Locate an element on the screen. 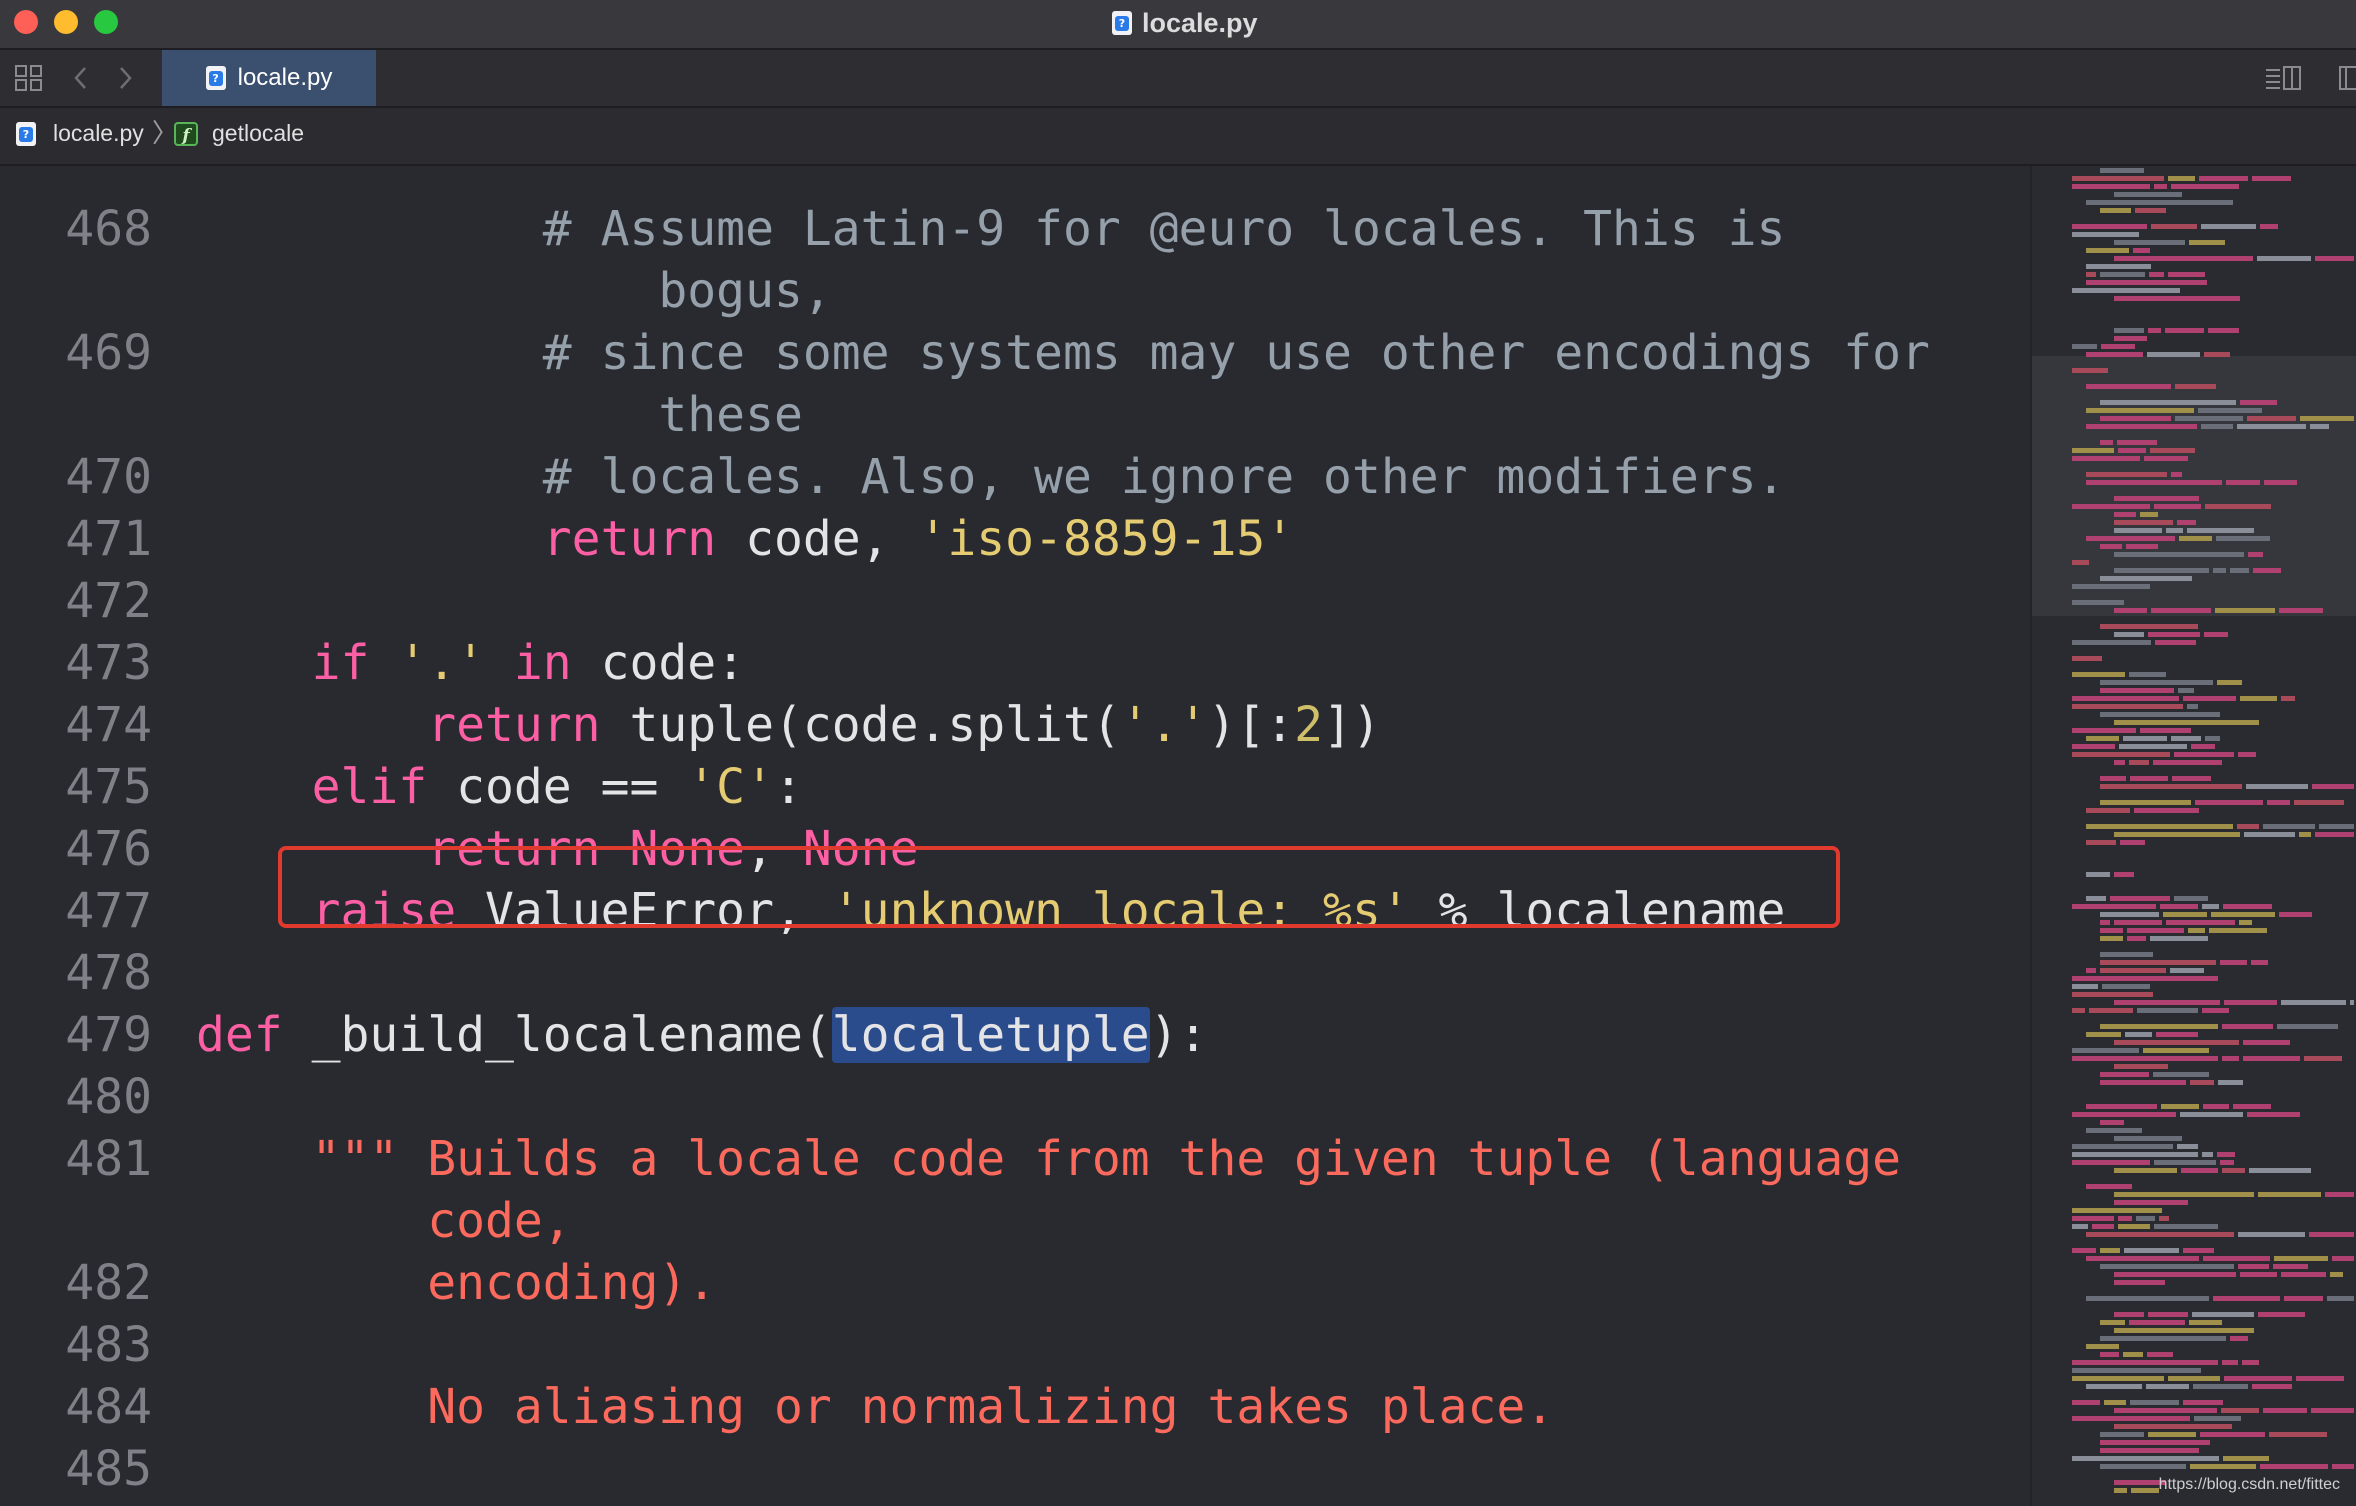 This screenshot has width=2356, height=1506. line-number: 486 is located at coordinates (76, 1503).